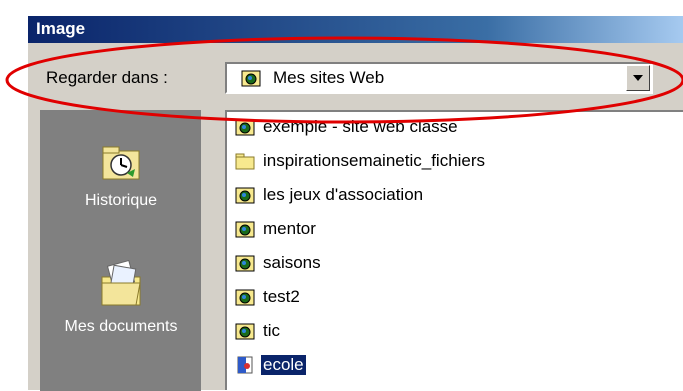 The height and width of the screenshot is (391, 683). Describe the element at coordinates (121, 282) in the screenshot. I see `my-documents-icon` at that location.